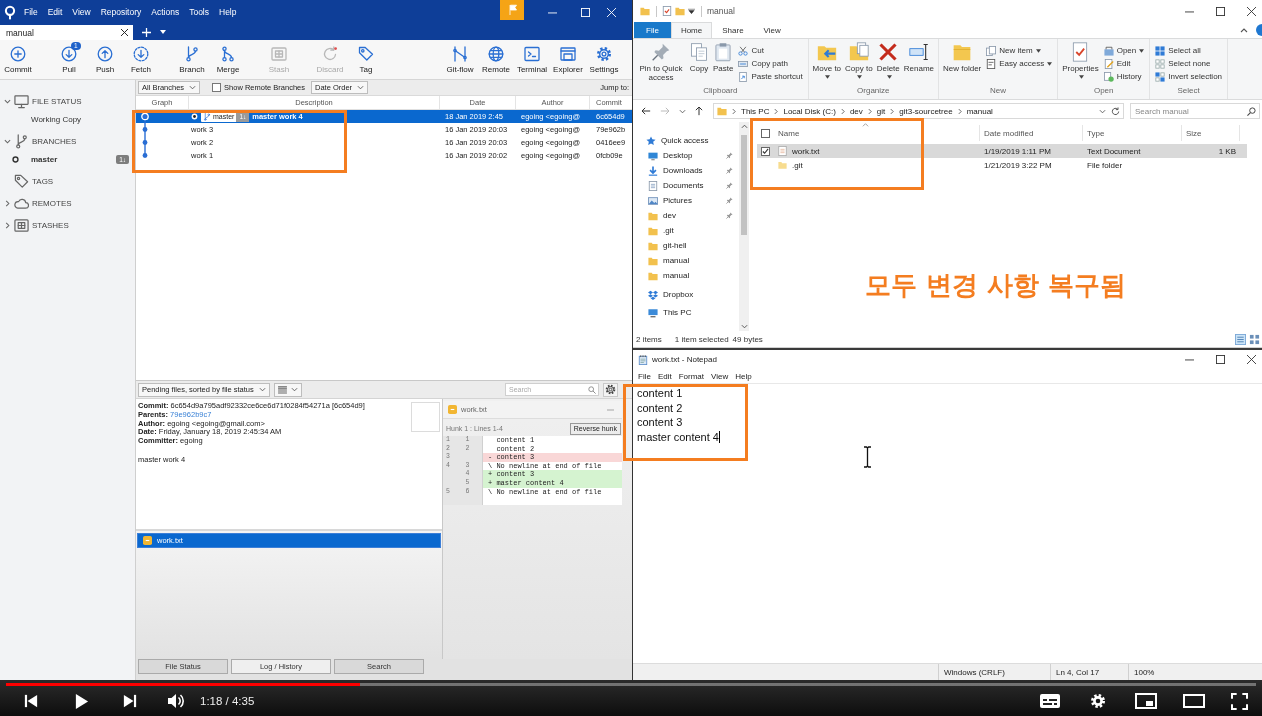 This screenshot has width=1262, height=716. What do you see at coordinates (686, 215) in the screenshot?
I see `nav-item: dev` at bounding box center [686, 215].